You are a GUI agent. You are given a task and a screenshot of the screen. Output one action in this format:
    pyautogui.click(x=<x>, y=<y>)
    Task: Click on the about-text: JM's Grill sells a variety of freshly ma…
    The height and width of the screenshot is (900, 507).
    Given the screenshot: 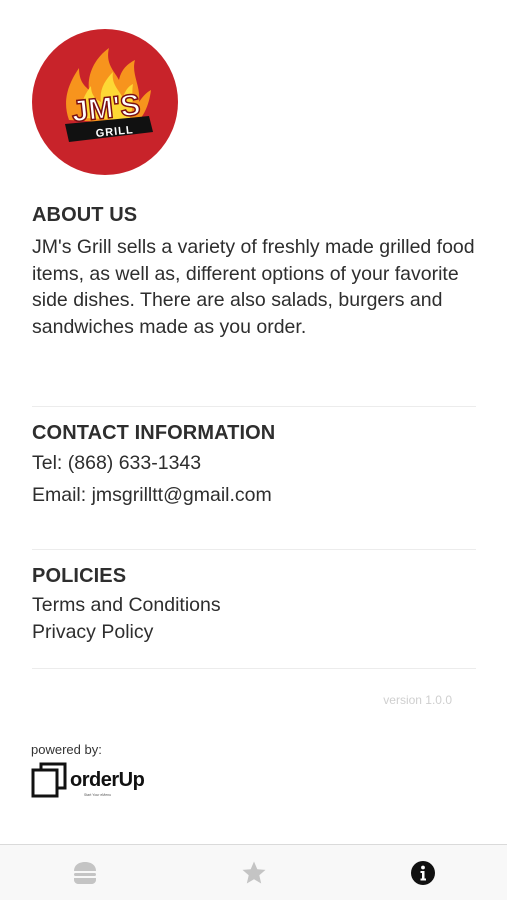 What is the action you would take?
    pyautogui.click(x=253, y=287)
    